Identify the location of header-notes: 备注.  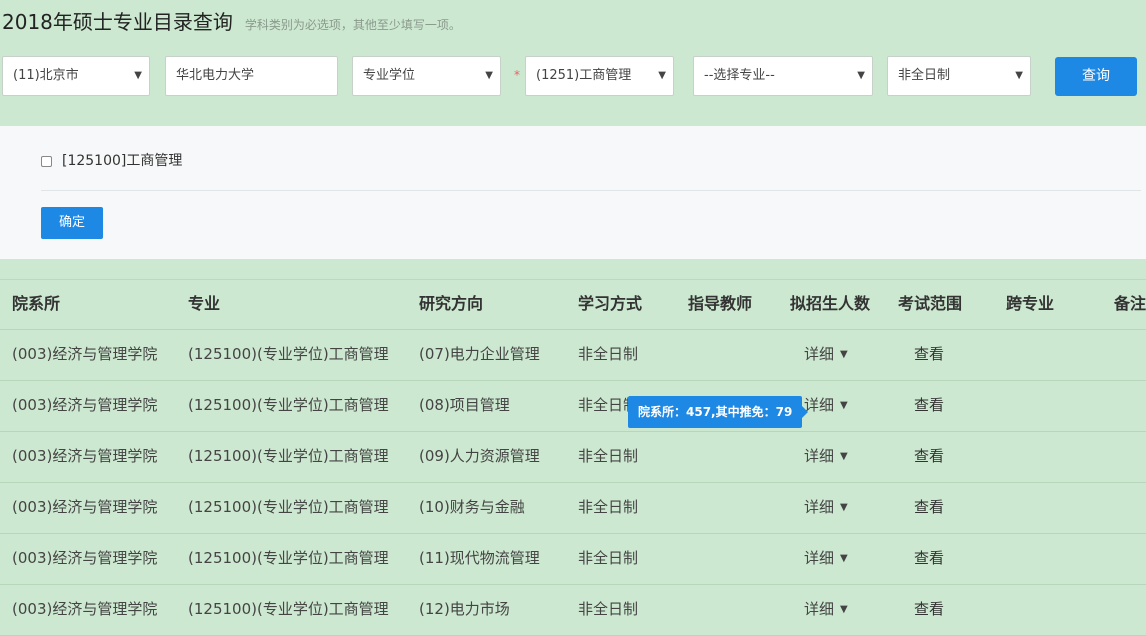
(1130, 303).